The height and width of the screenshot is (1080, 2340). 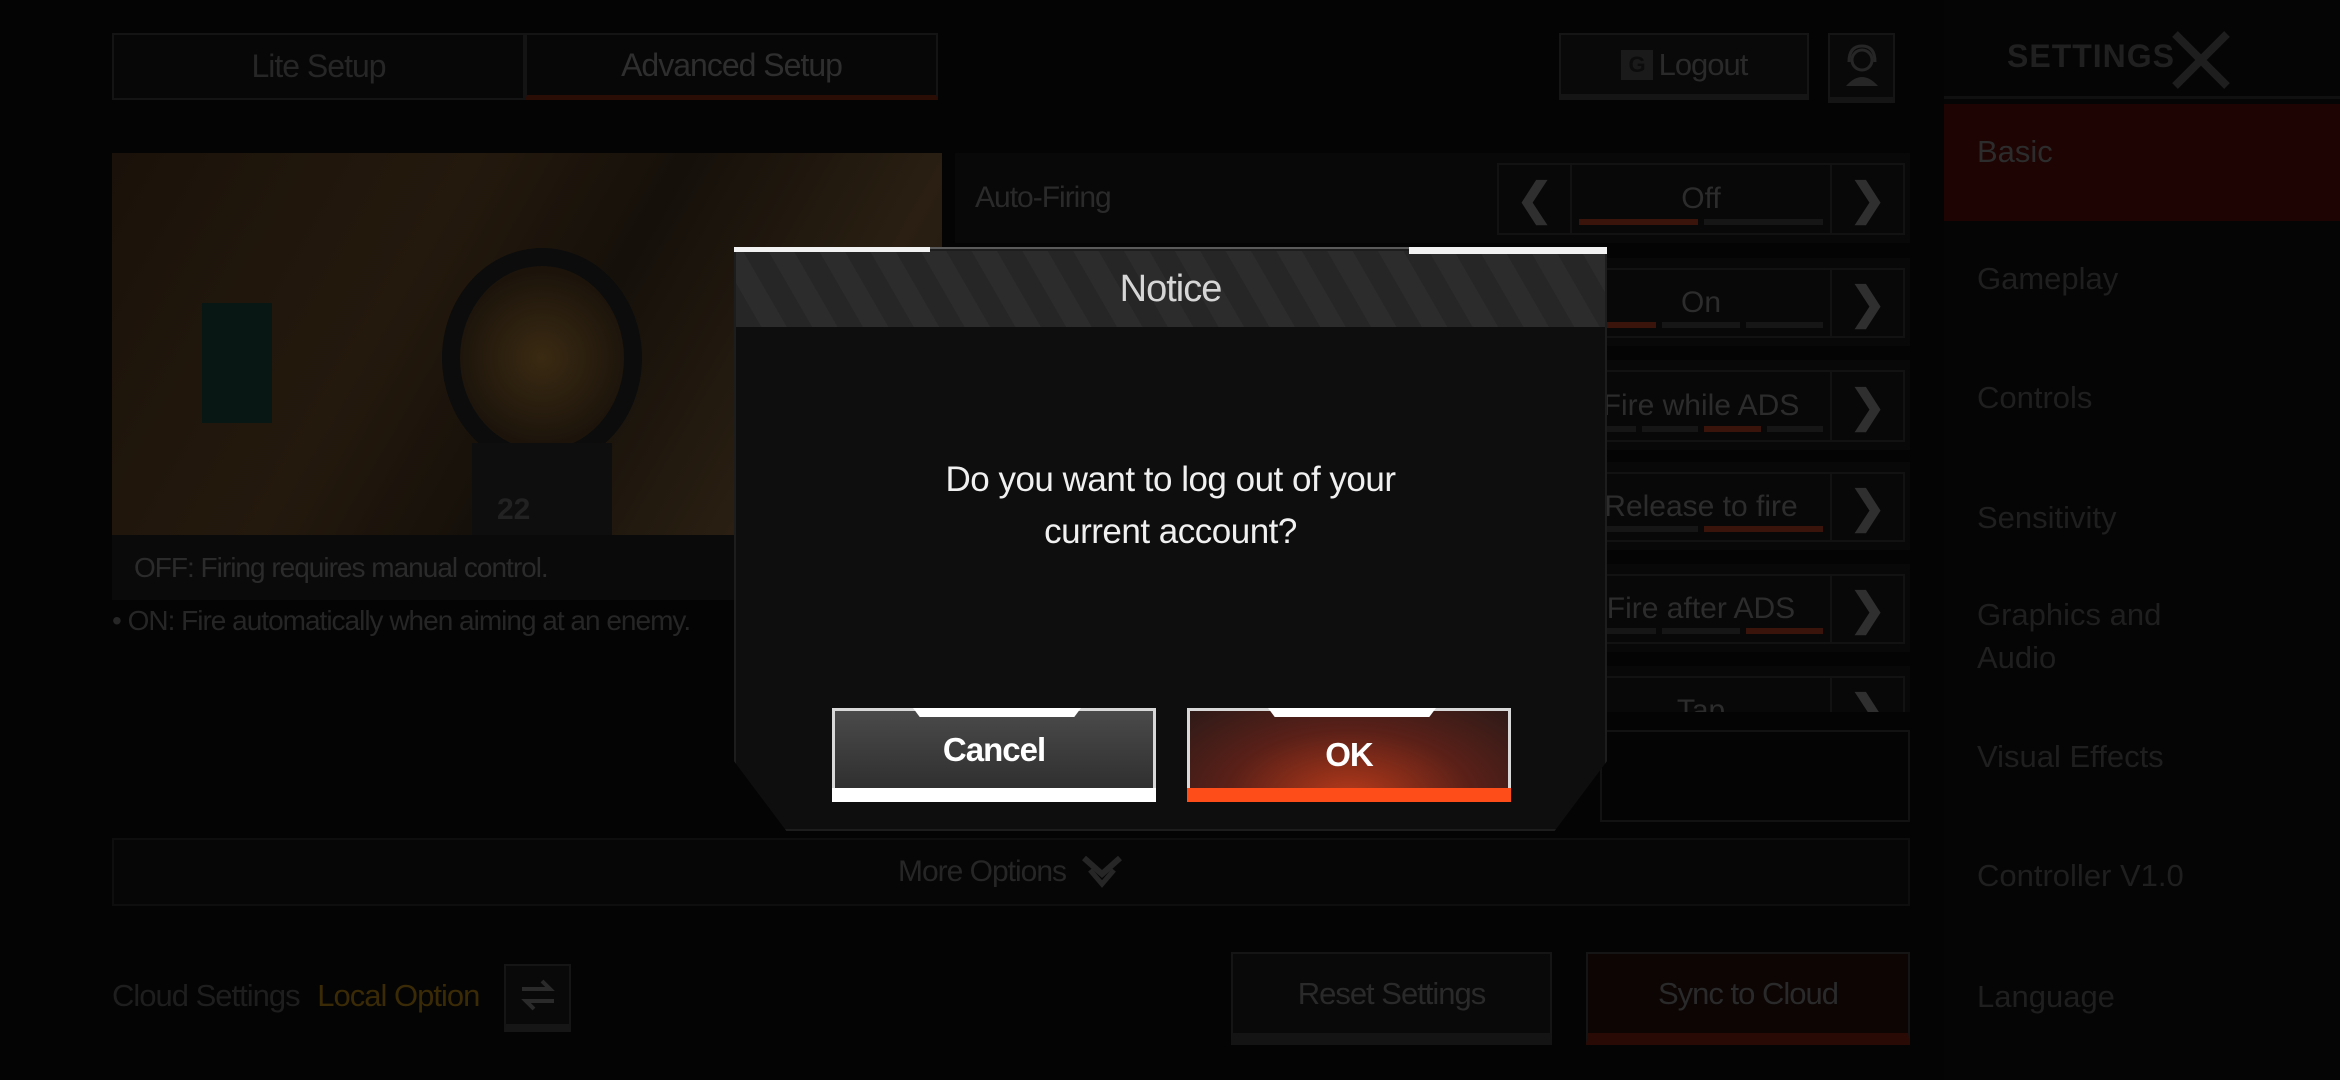 I want to click on dialog-top-edge-left, so click(x=832, y=249).